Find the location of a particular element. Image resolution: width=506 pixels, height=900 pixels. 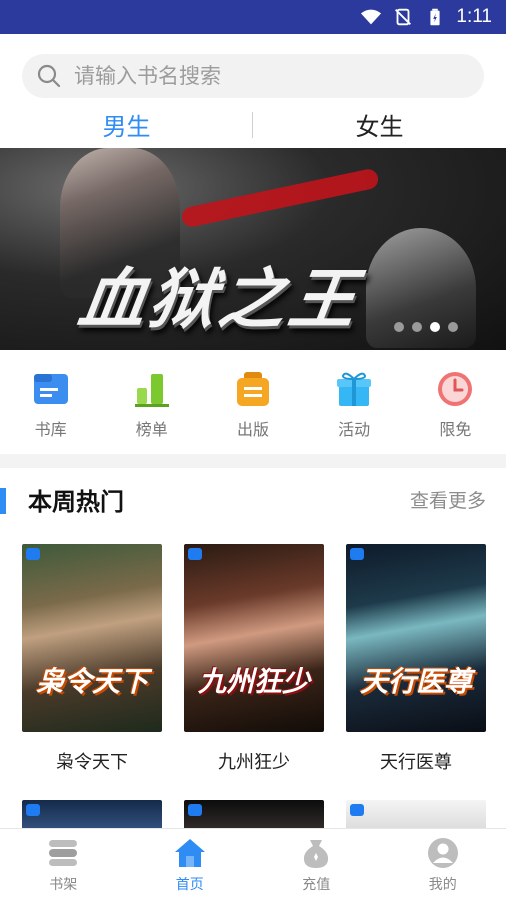

status-time: 1:11 is located at coordinates (474, 16).